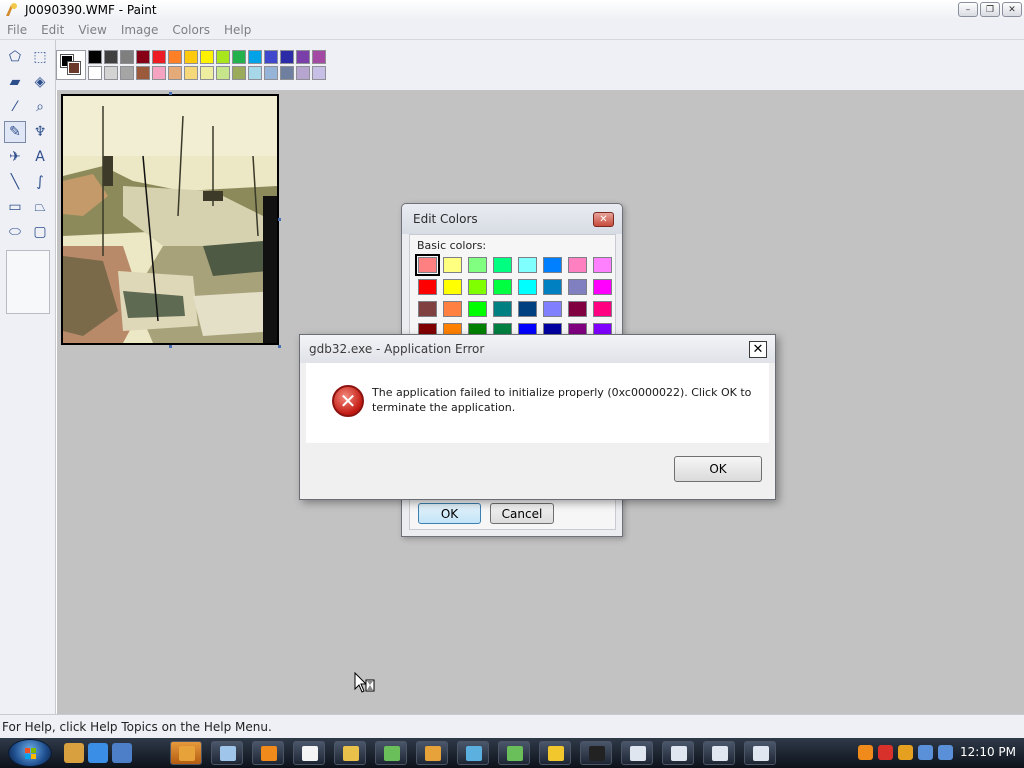 This screenshot has width=1024, height=768. What do you see at coordinates (40, 107) in the screenshot?
I see `magnifier-icon: ⌕` at bounding box center [40, 107].